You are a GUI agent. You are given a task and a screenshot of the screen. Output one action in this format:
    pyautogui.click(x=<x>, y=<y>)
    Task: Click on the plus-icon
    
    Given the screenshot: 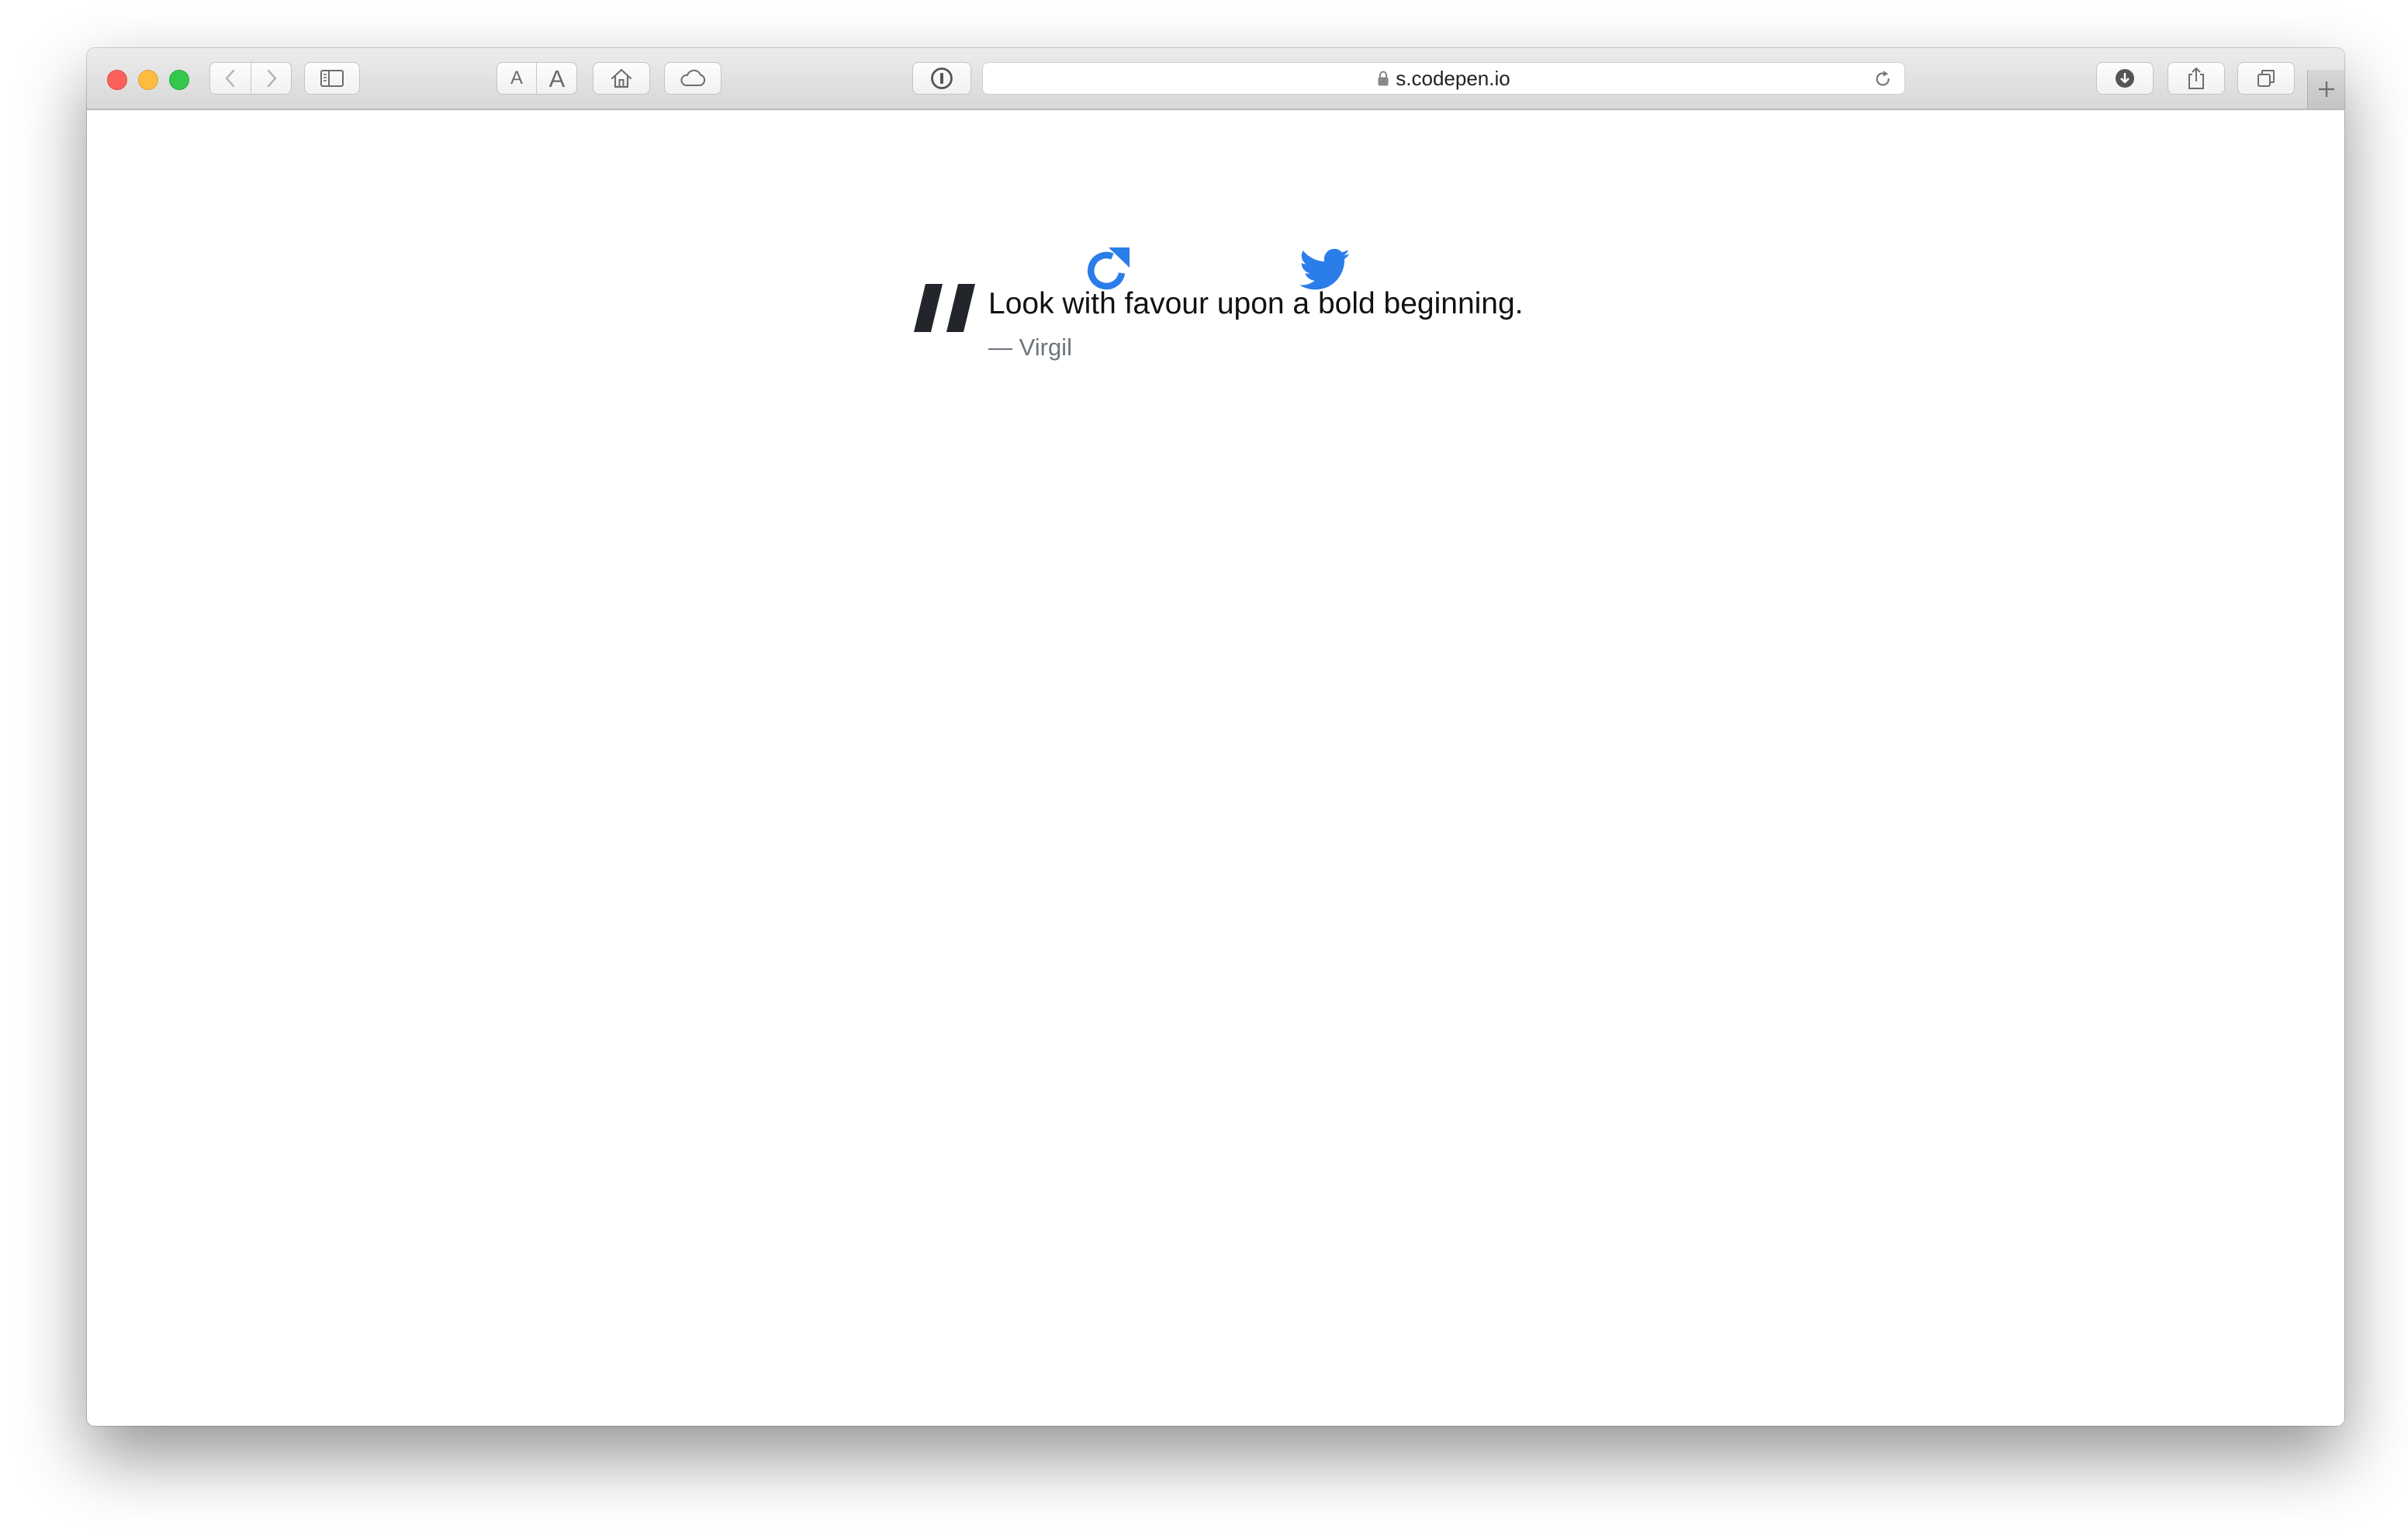 What is the action you would take?
    pyautogui.click(x=2327, y=89)
    